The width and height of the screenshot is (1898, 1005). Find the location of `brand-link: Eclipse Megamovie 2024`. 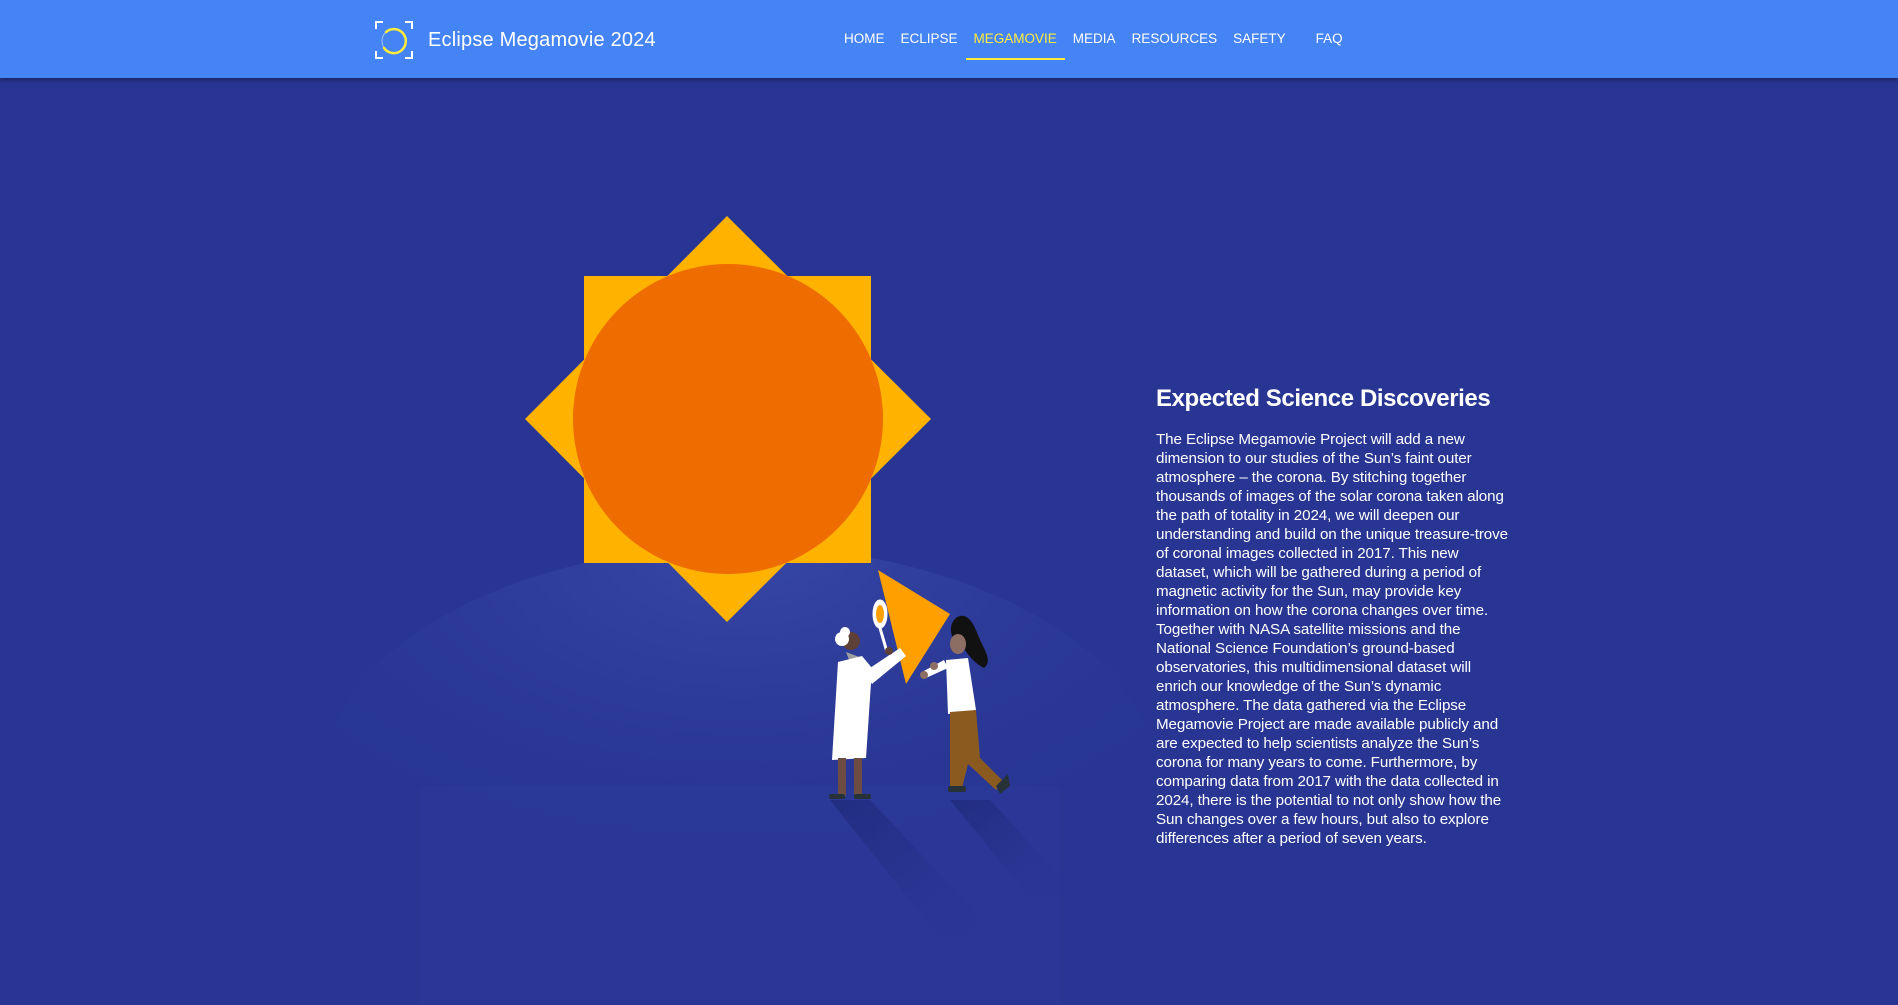

brand-link: Eclipse Megamovie 2024 is located at coordinates (515, 40).